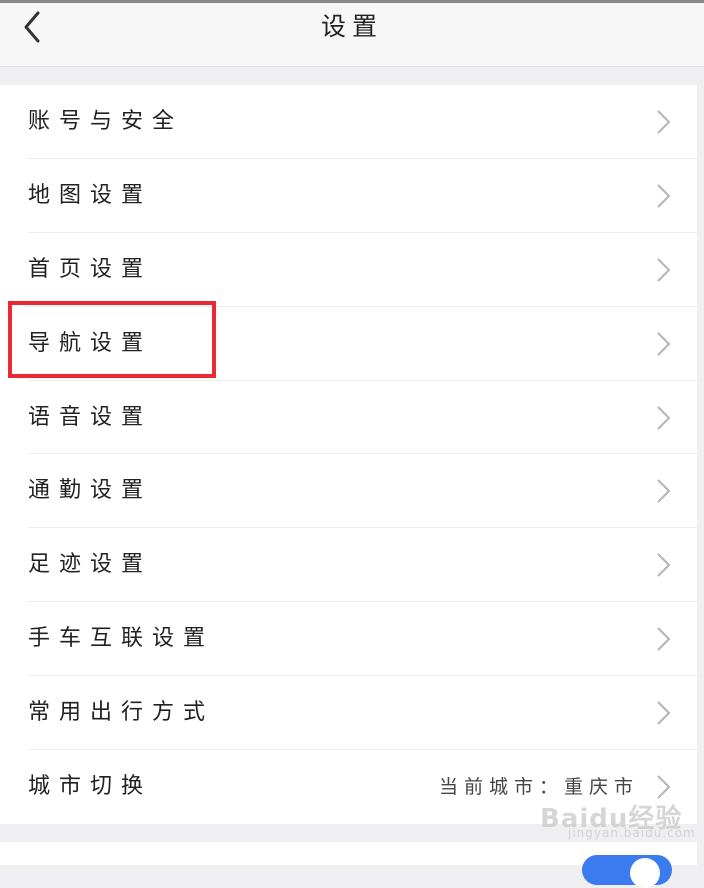  What do you see at coordinates (121, 639) in the screenshot?
I see `menu-item-label: 手车互联设置` at bounding box center [121, 639].